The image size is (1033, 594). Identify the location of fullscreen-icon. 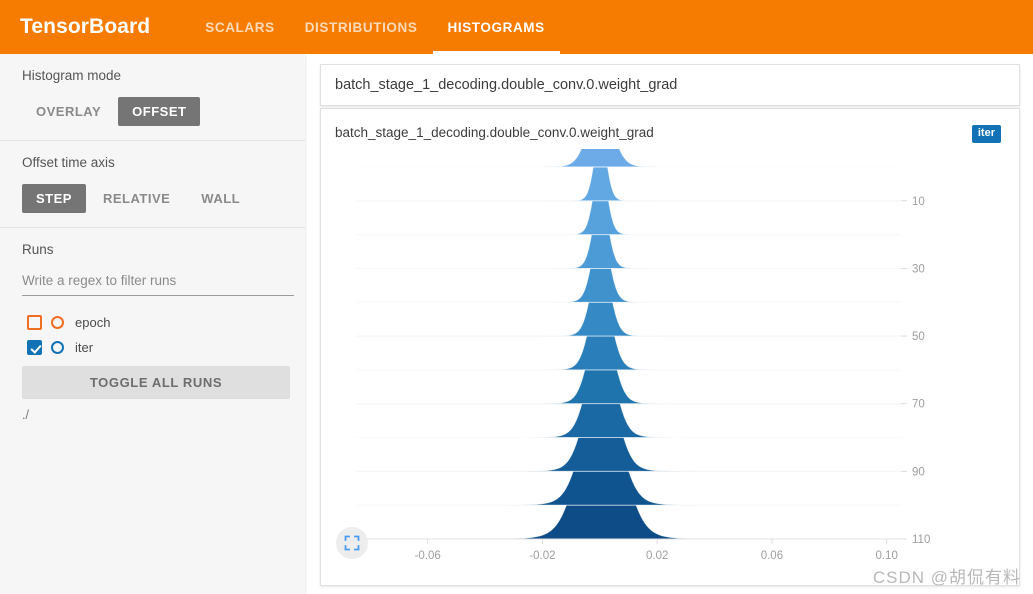
(352, 543).